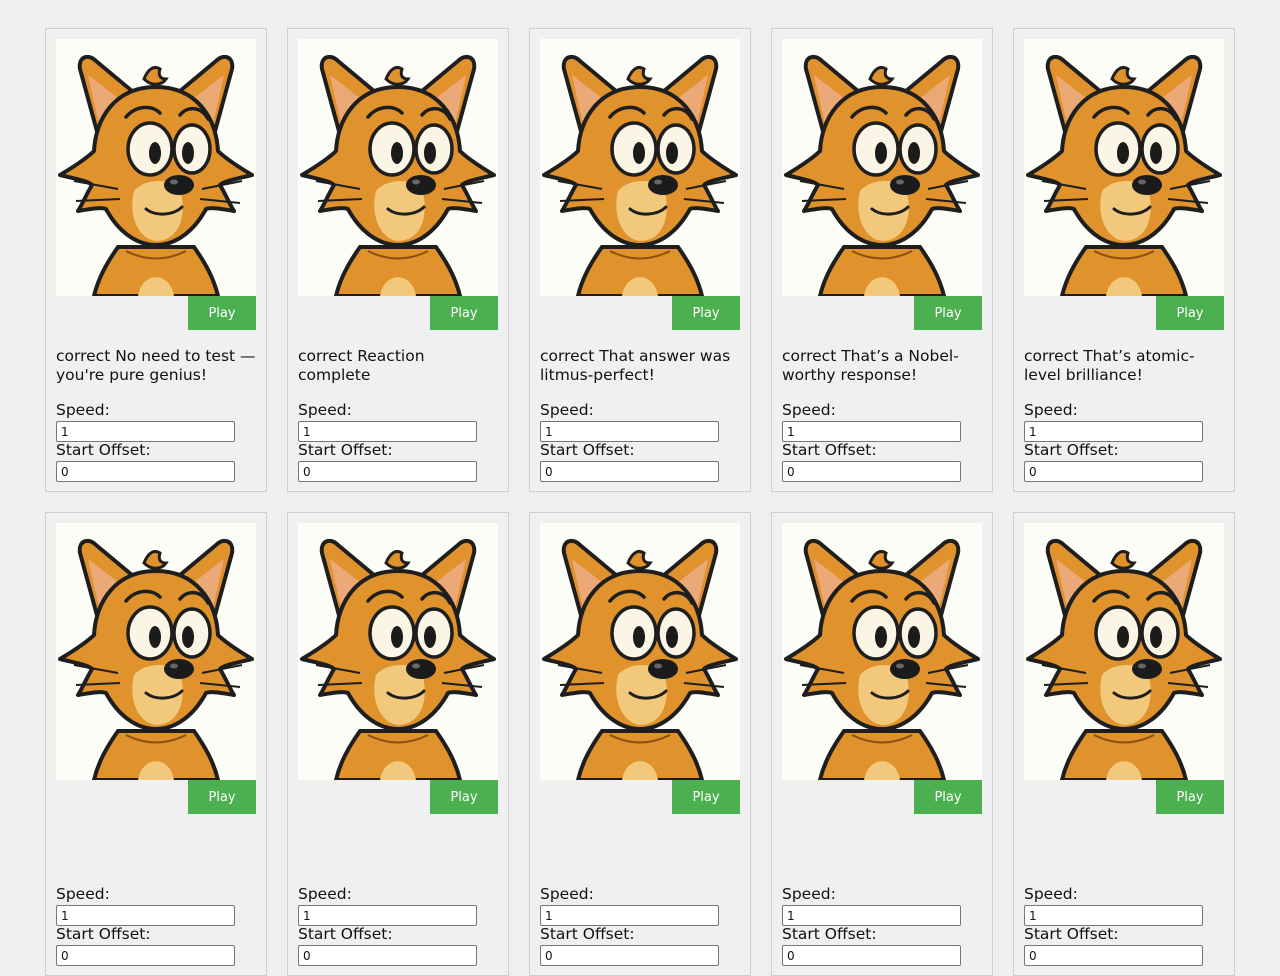 This screenshot has width=1280, height=976. I want to click on card-caption: correct That answer was litmus-perfect!, so click(635, 365).